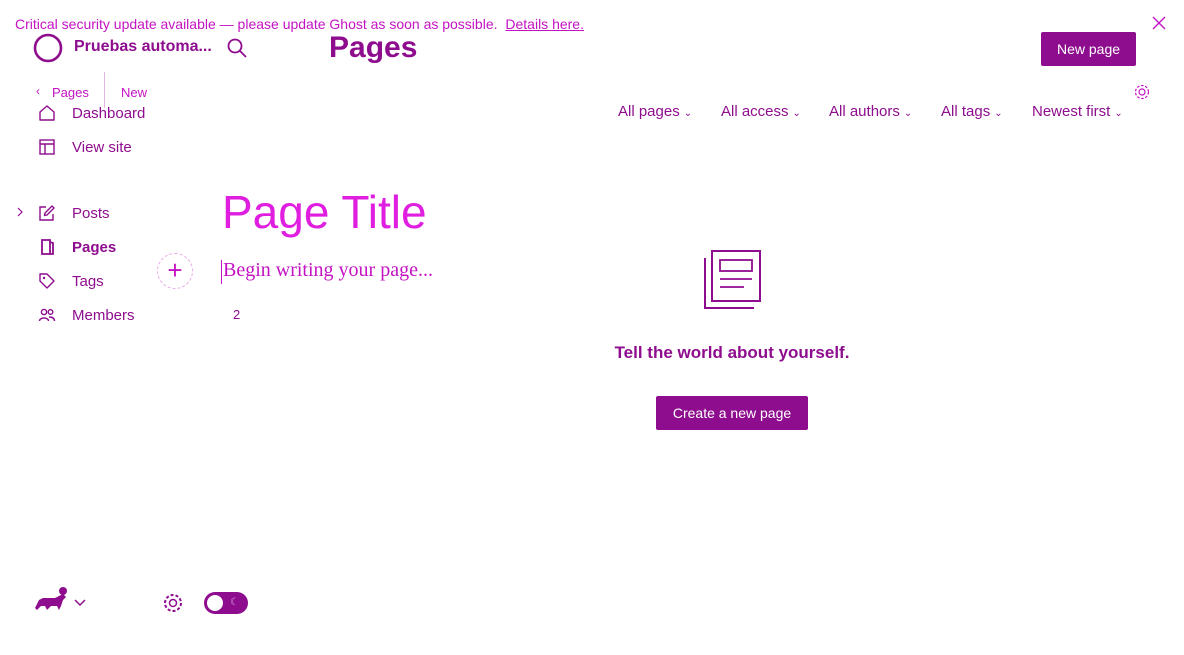 The image size is (1184, 655). What do you see at coordinates (864, 111) in the screenshot?
I see `filter-authors-label: All authors` at bounding box center [864, 111].